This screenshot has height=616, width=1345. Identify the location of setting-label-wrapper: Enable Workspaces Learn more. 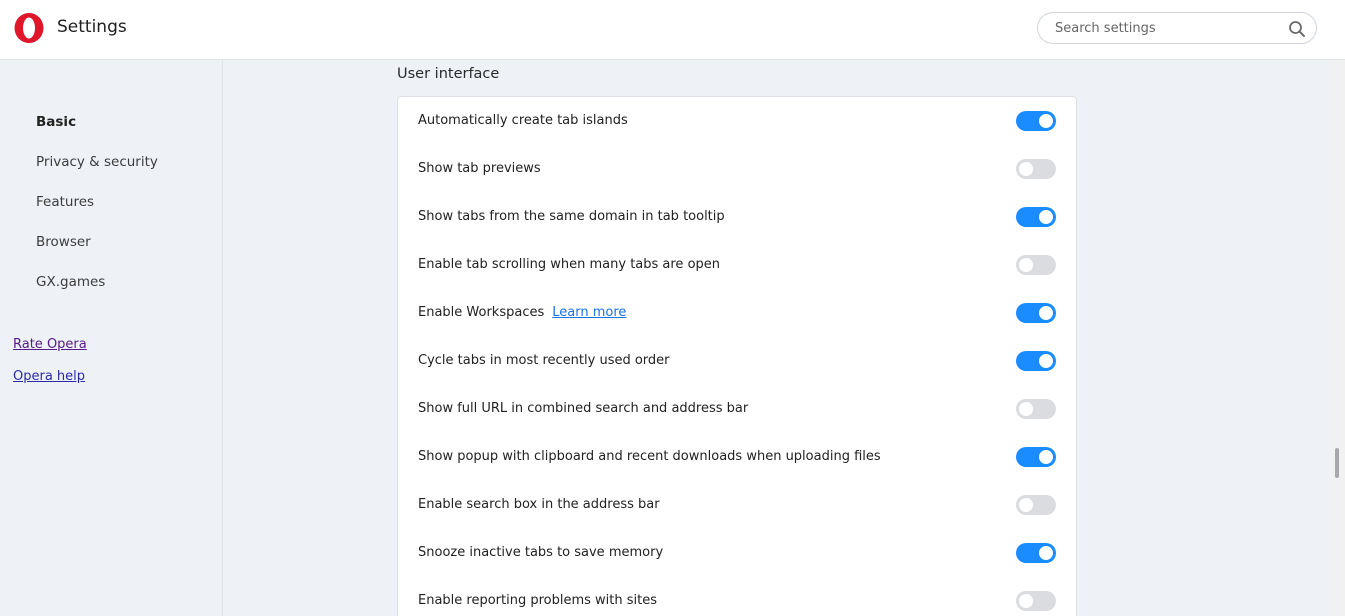
(522, 312).